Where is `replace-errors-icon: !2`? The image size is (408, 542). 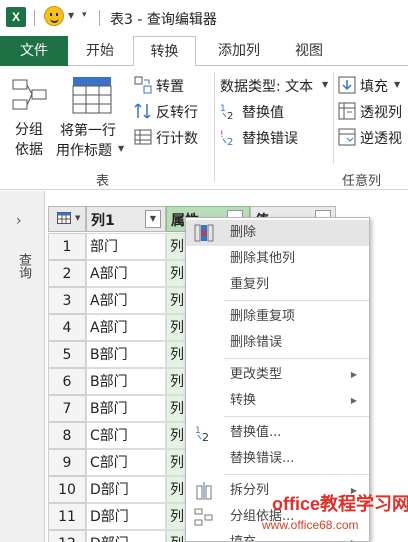
replace-errors-icon: !2 is located at coordinates (226, 138).